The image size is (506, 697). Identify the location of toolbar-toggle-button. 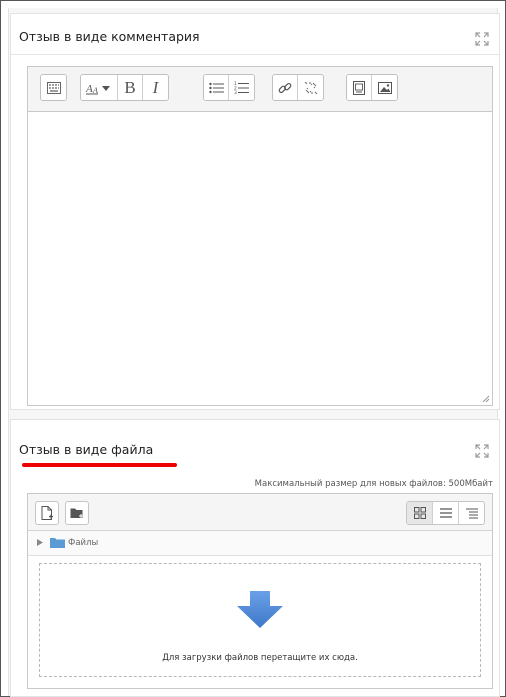
(53, 87).